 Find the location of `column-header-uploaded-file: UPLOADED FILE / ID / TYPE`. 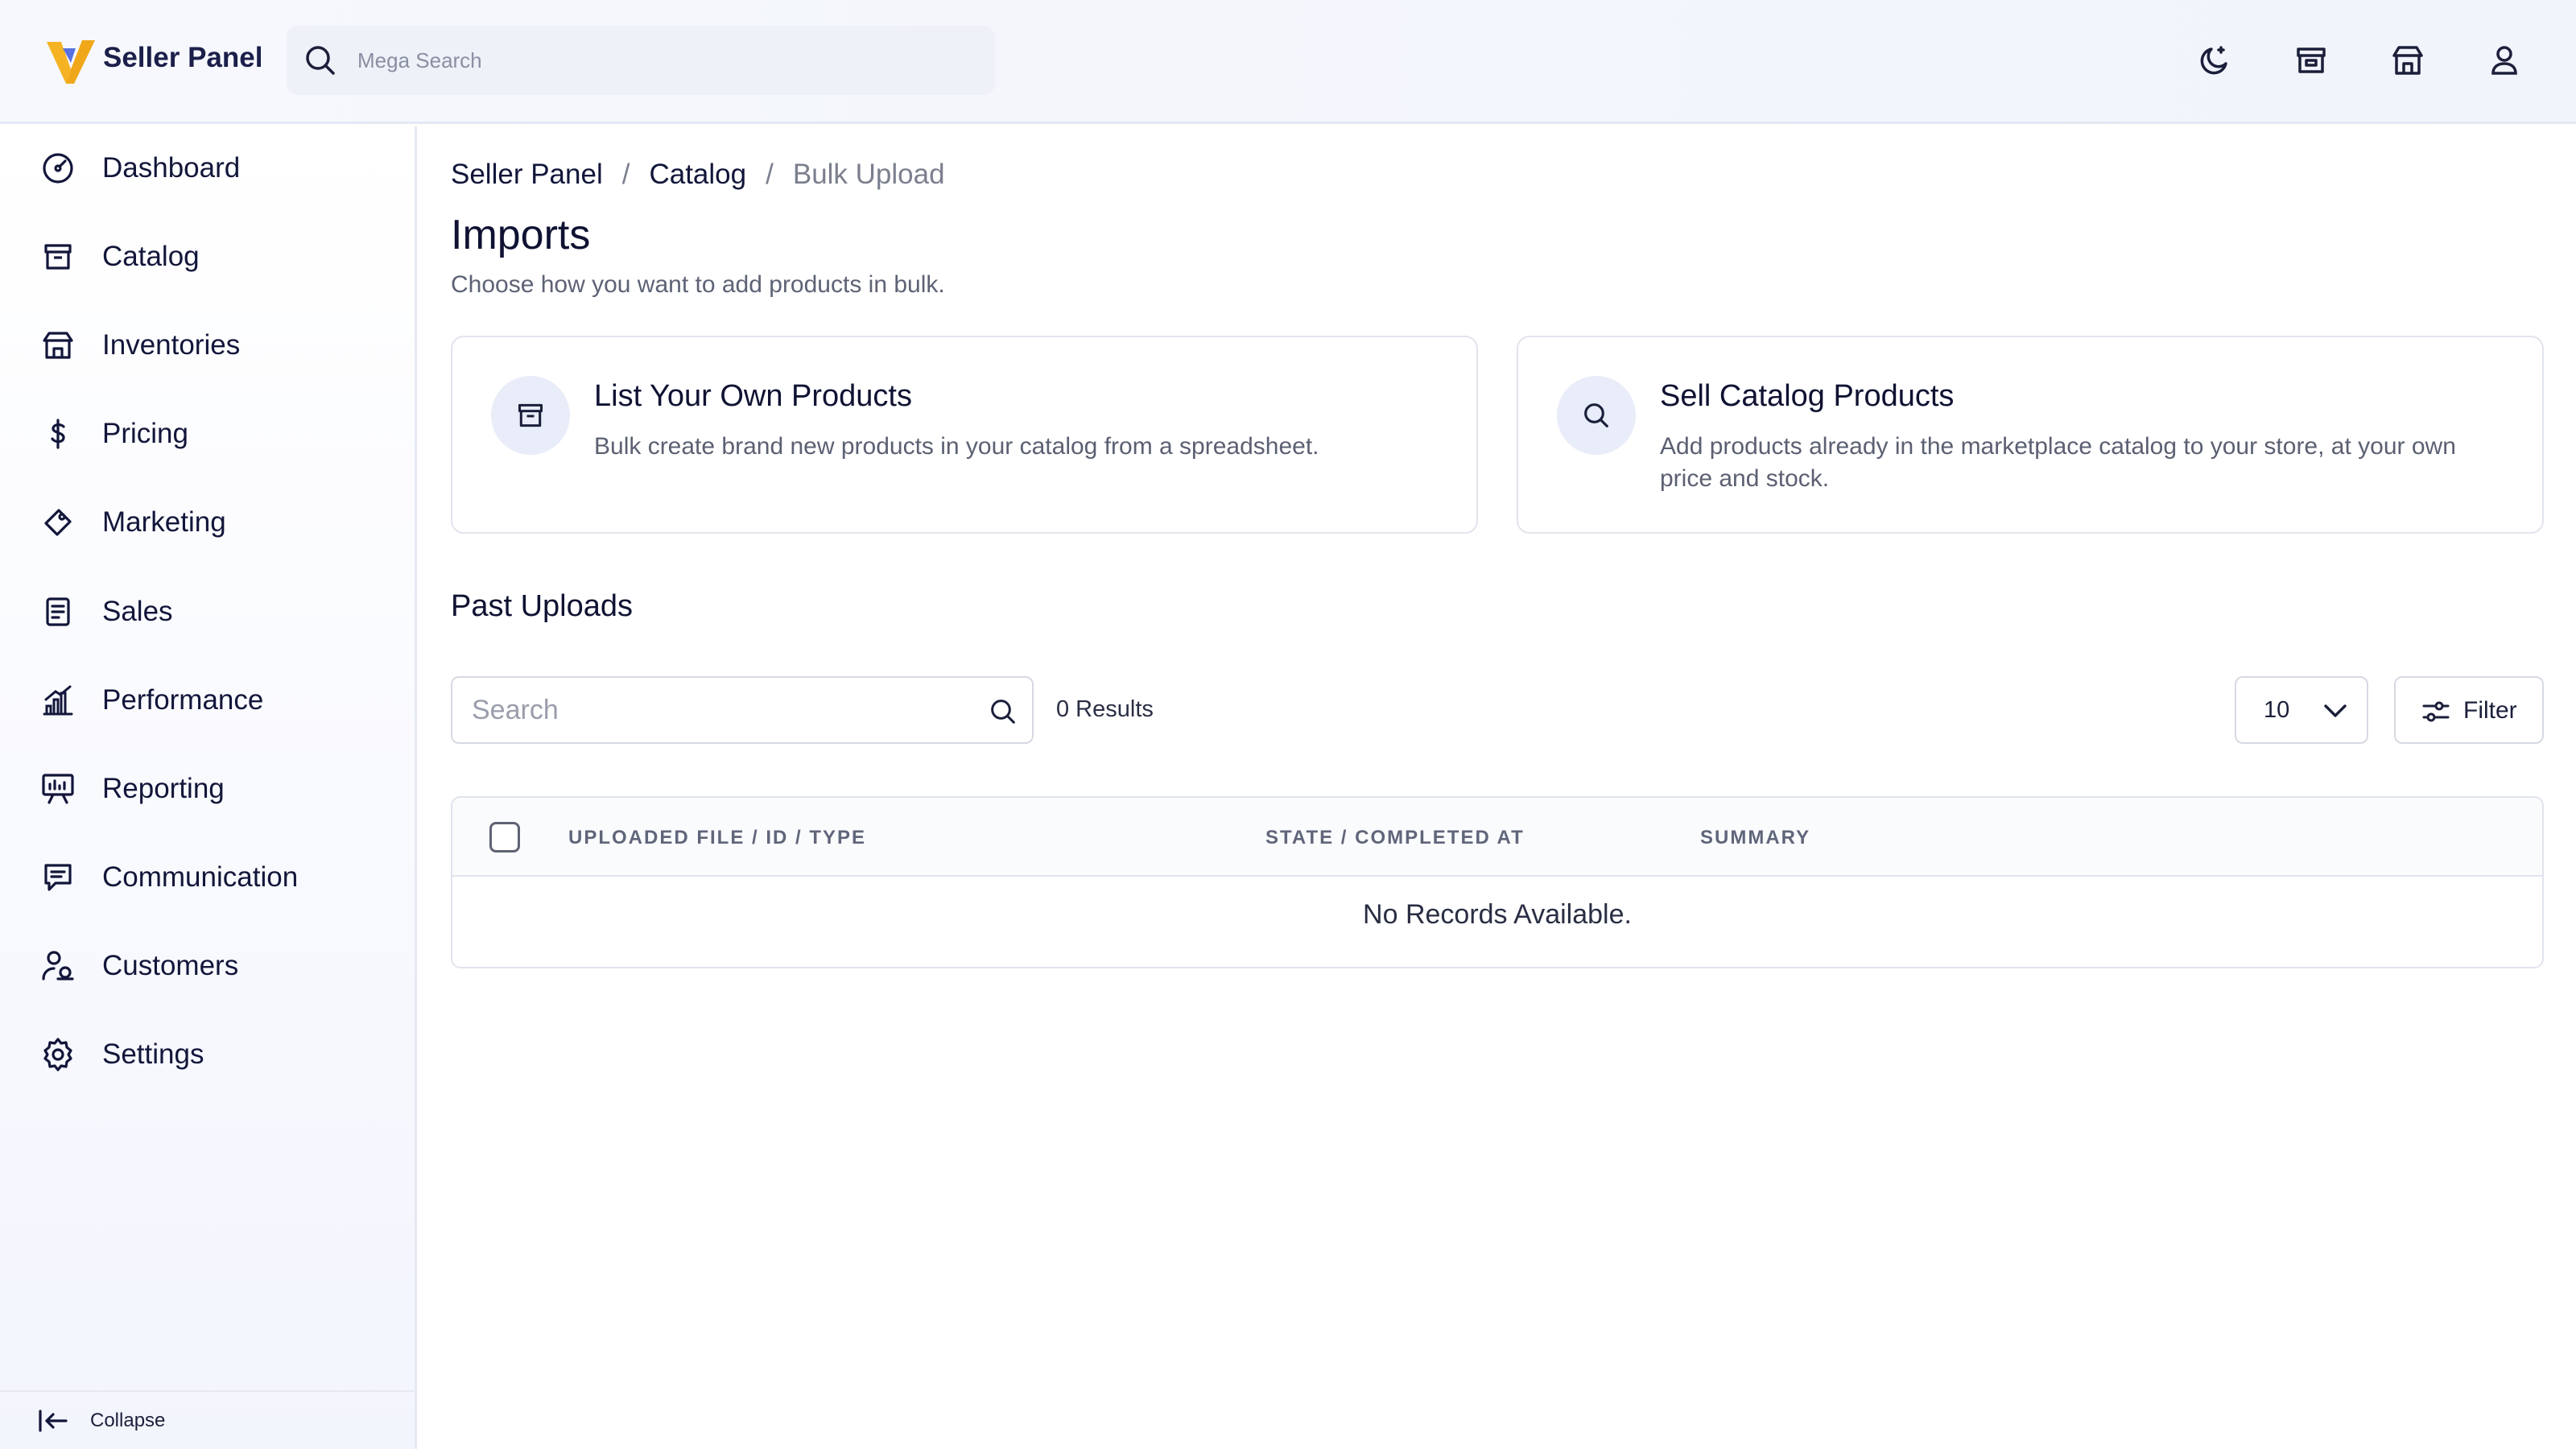

column-header-uploaded-file: UPLOADED FILE / ID / TYPE is located at coordinates (717, 838).